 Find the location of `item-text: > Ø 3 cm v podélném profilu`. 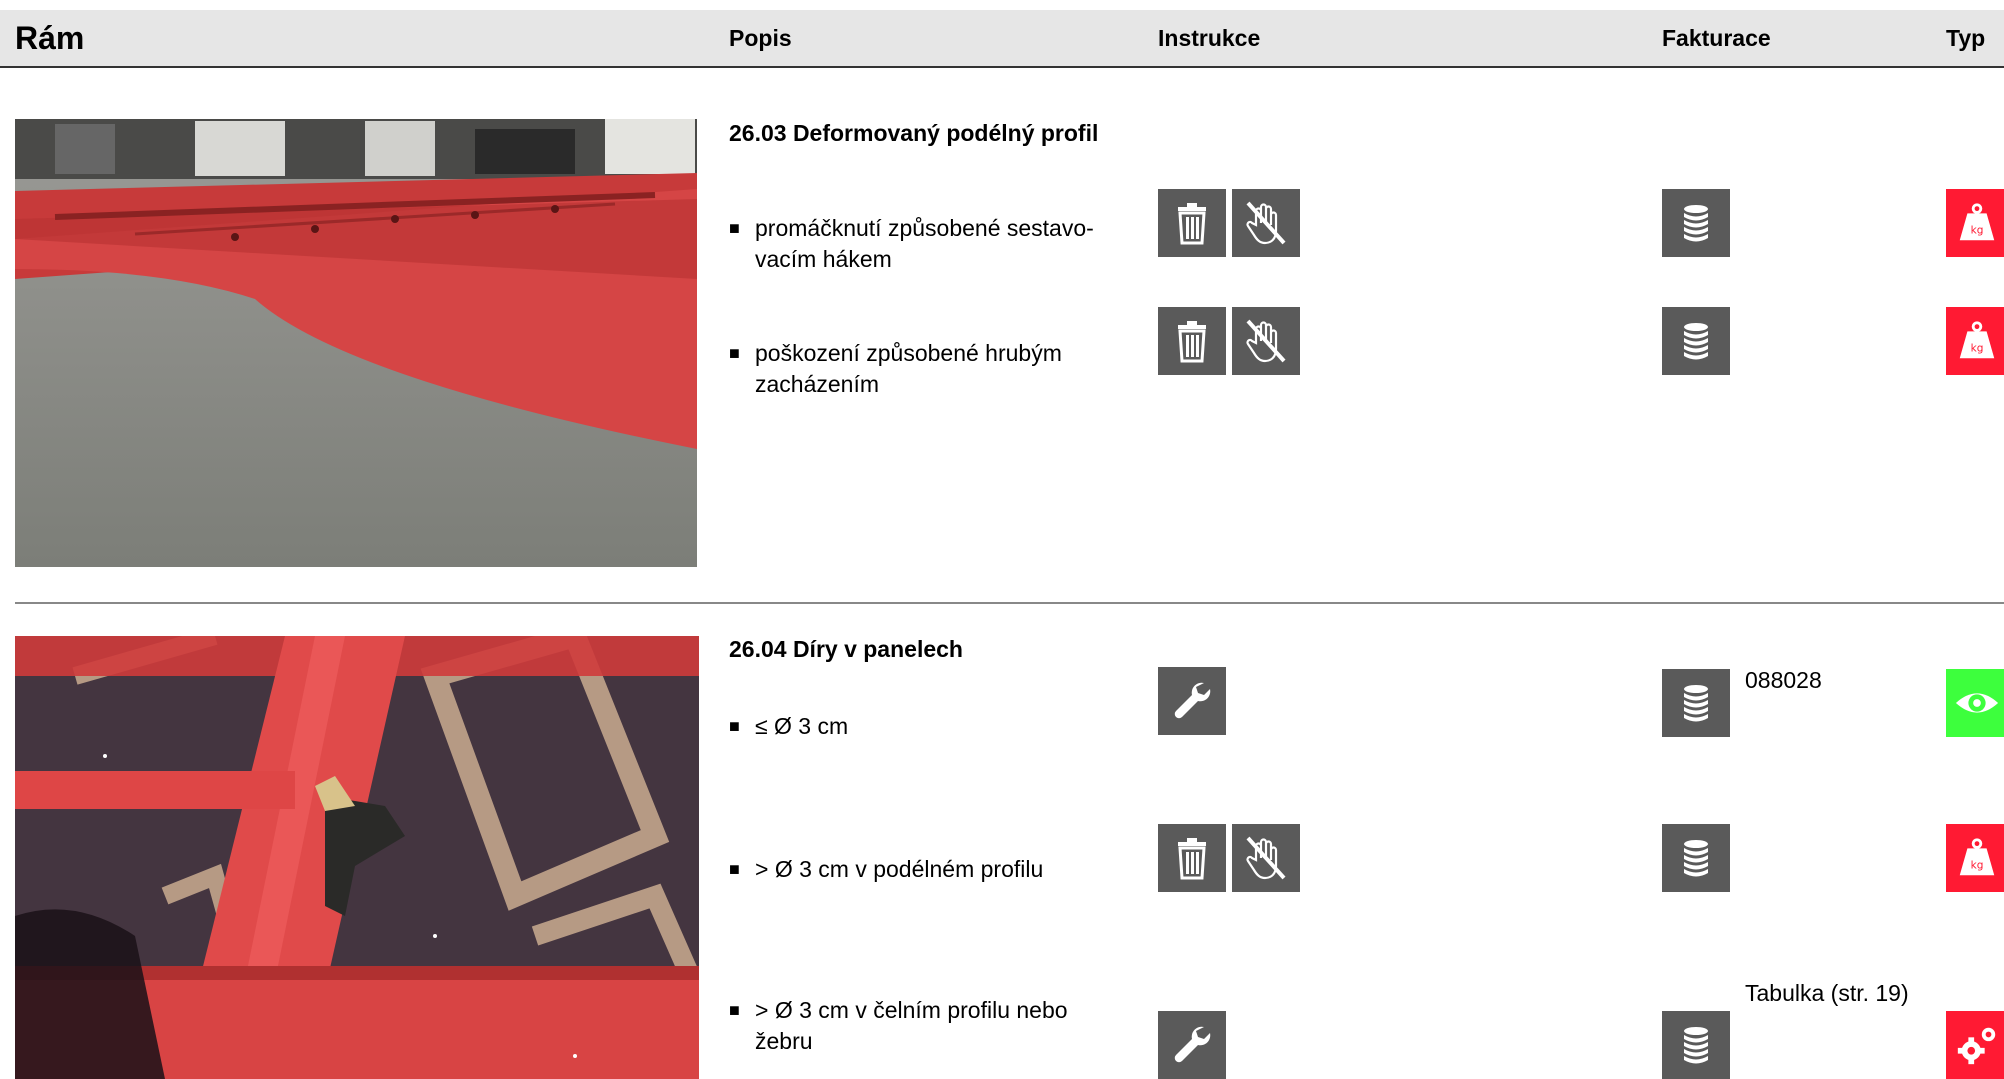

item-text: > Ø 3 cm v podélném profilu is located at coordinates (899, 869).